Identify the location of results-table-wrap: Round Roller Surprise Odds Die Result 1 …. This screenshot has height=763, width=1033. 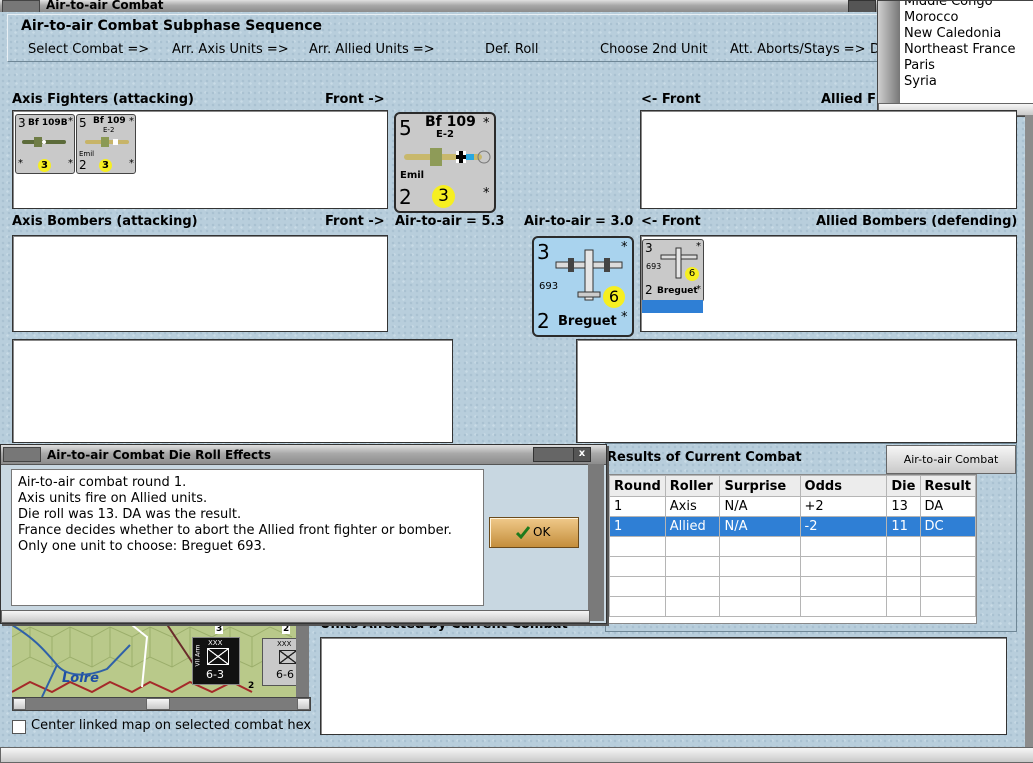
(792, 549).